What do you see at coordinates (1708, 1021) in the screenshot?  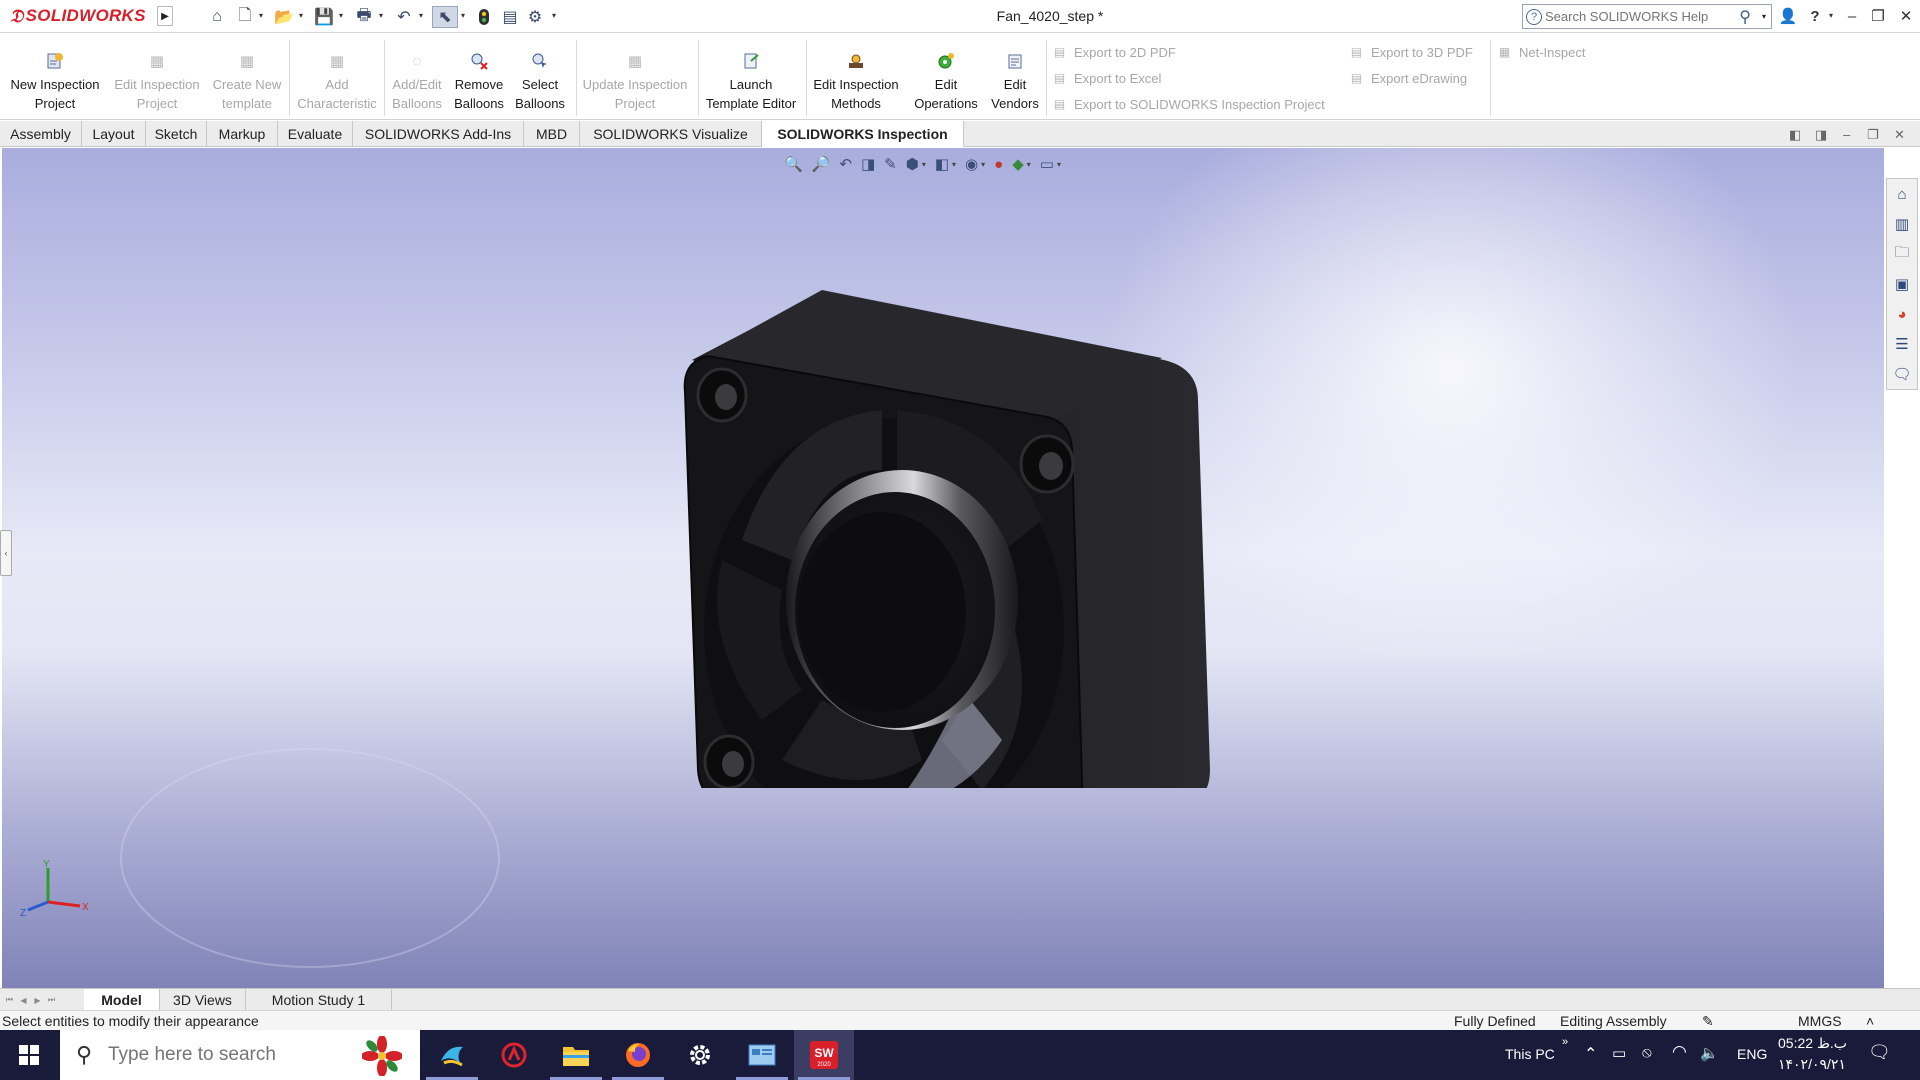 I see `rebuild-status-icon: ✎` at bounding box center [1708, 1021].